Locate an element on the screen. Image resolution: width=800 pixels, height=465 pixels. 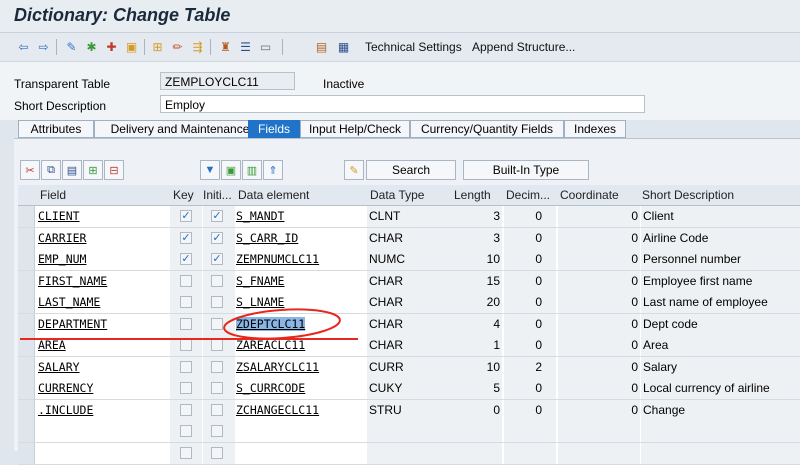
pencil-icon: ✏ is located at coordinates (177, 46).